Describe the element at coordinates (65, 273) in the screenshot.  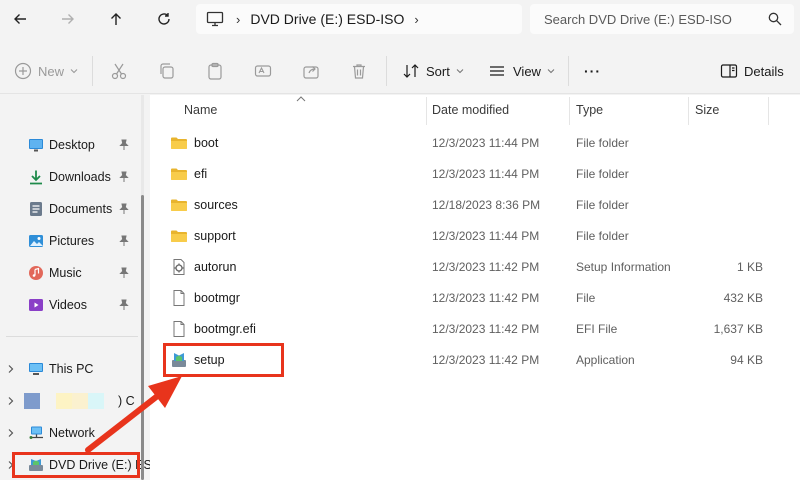
I see `sidebar-item-label: Music` at that location.